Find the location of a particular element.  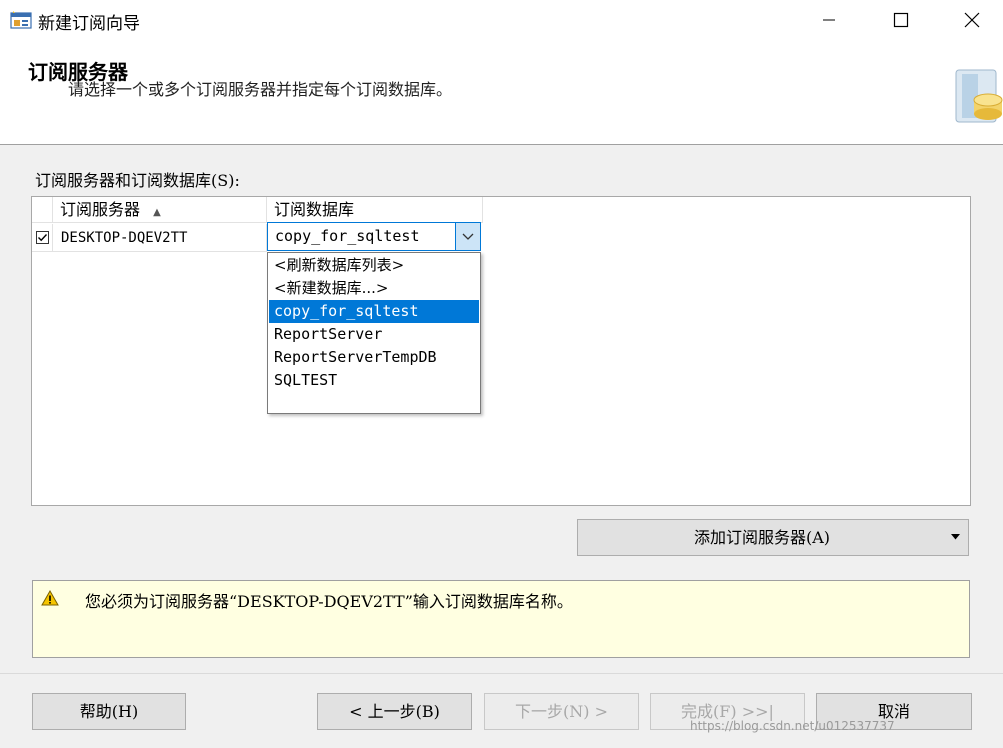

dropdown-option-reportservertempdb: ReportServerTempDB is located at coordinates (374, 357).